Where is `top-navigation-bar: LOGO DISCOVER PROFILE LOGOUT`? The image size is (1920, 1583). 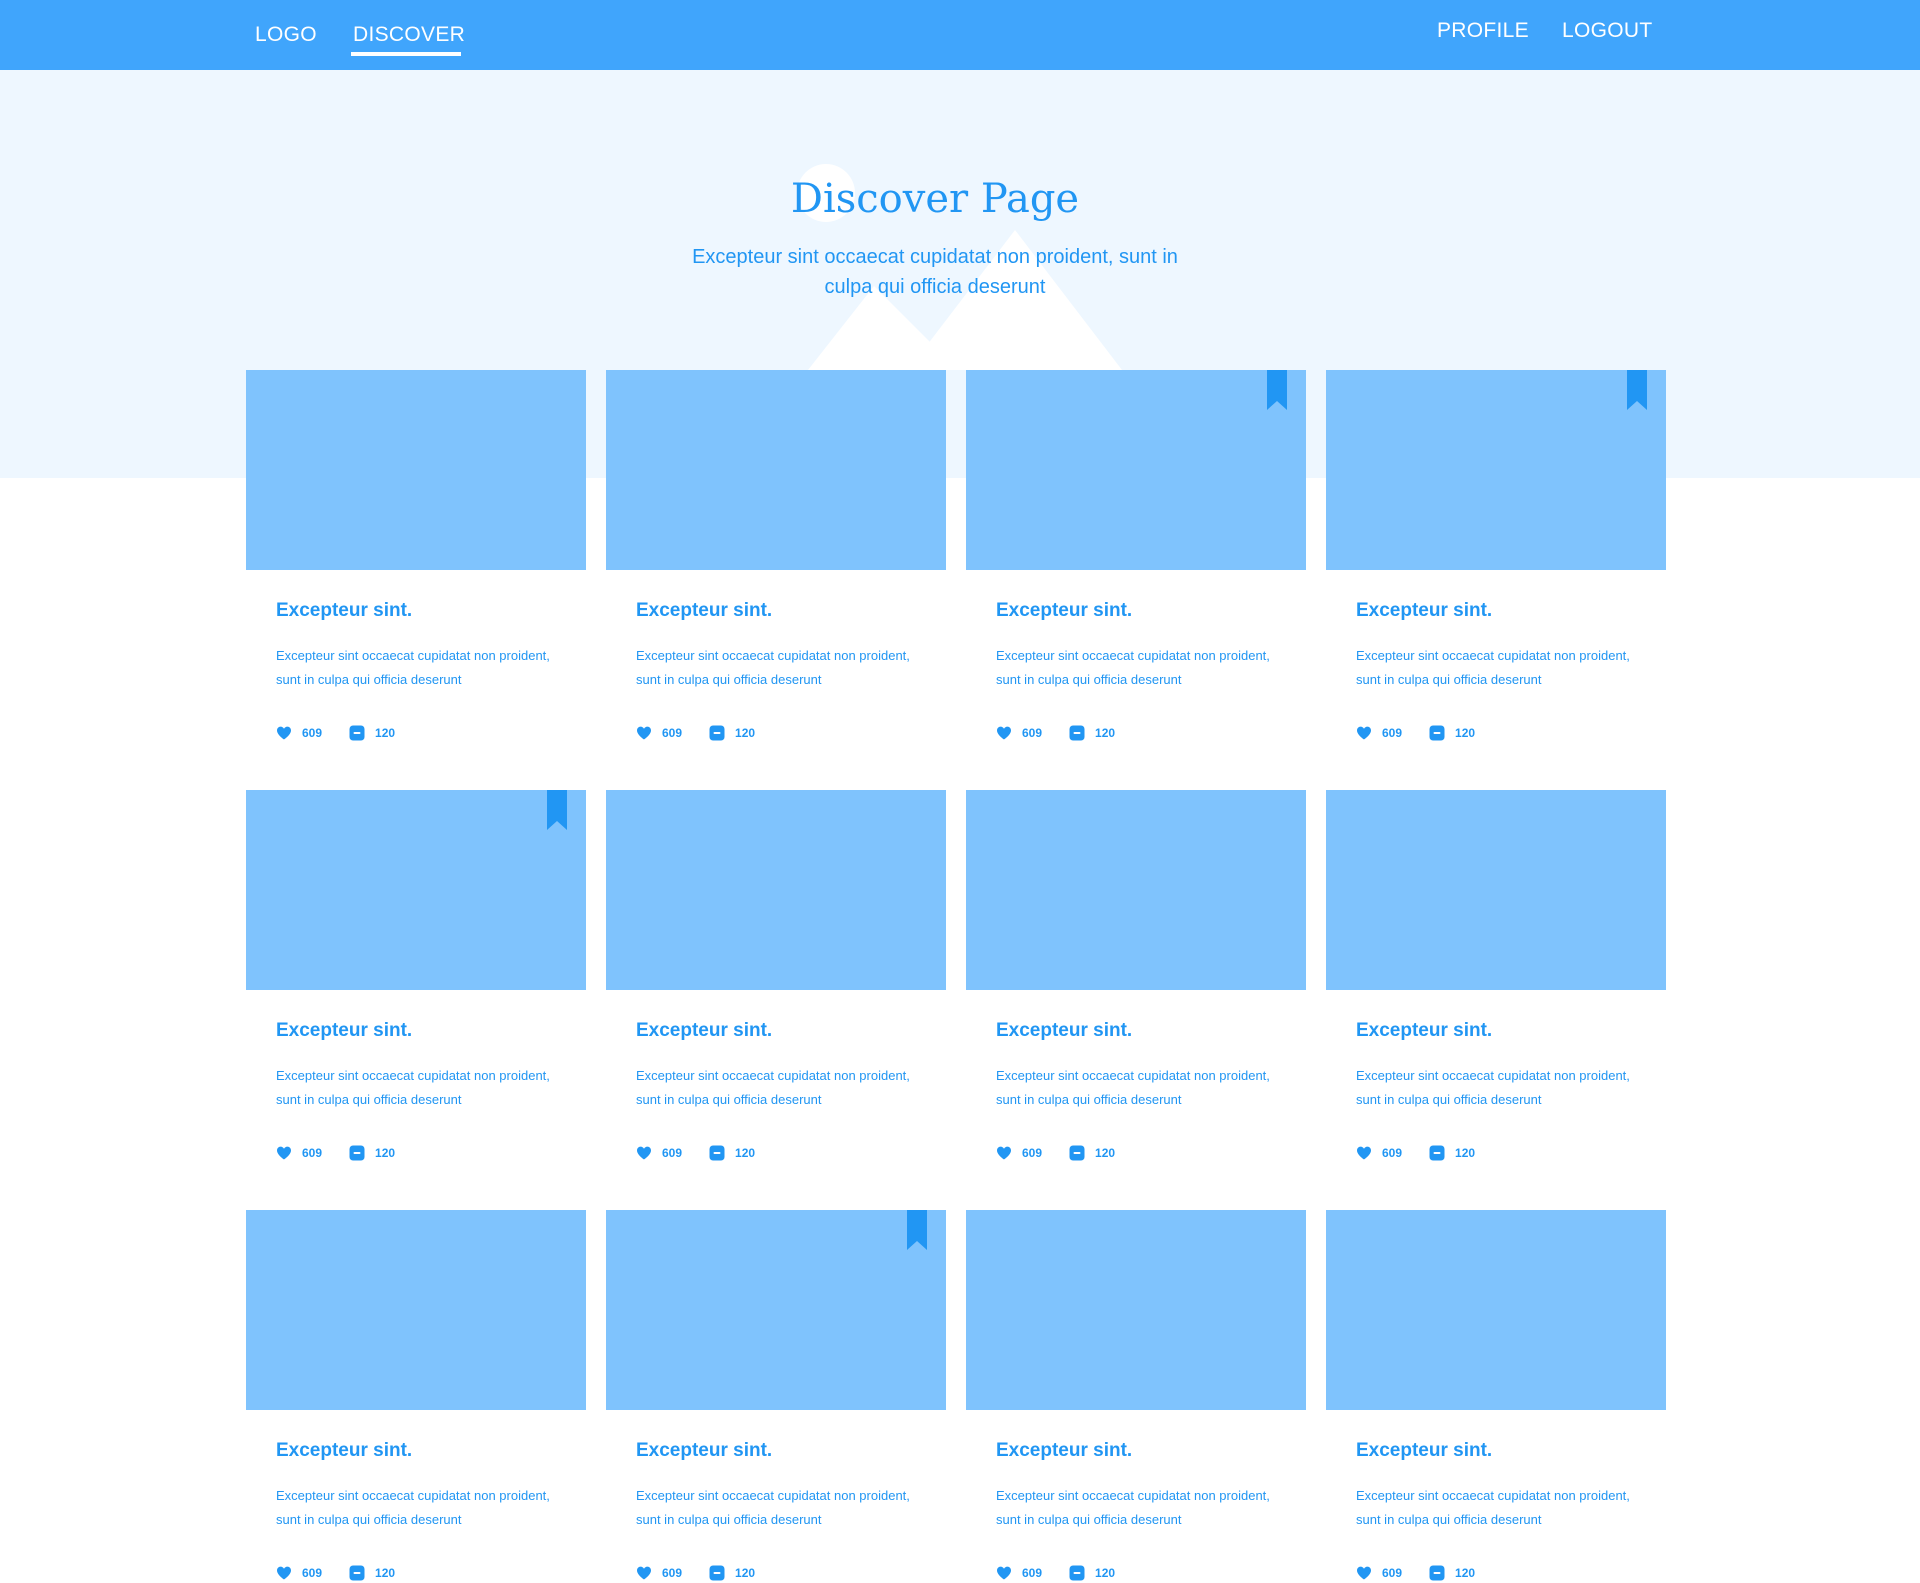
top-navigation-bar: LOGO DISCOVER PROFILE LOGOUT is located at coordinates (960, 35).